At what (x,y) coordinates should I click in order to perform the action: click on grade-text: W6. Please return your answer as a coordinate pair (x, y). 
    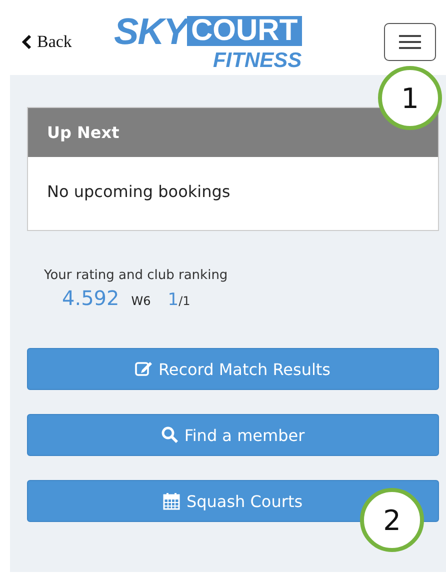
    Looking at the image, I should click on (141, 301).